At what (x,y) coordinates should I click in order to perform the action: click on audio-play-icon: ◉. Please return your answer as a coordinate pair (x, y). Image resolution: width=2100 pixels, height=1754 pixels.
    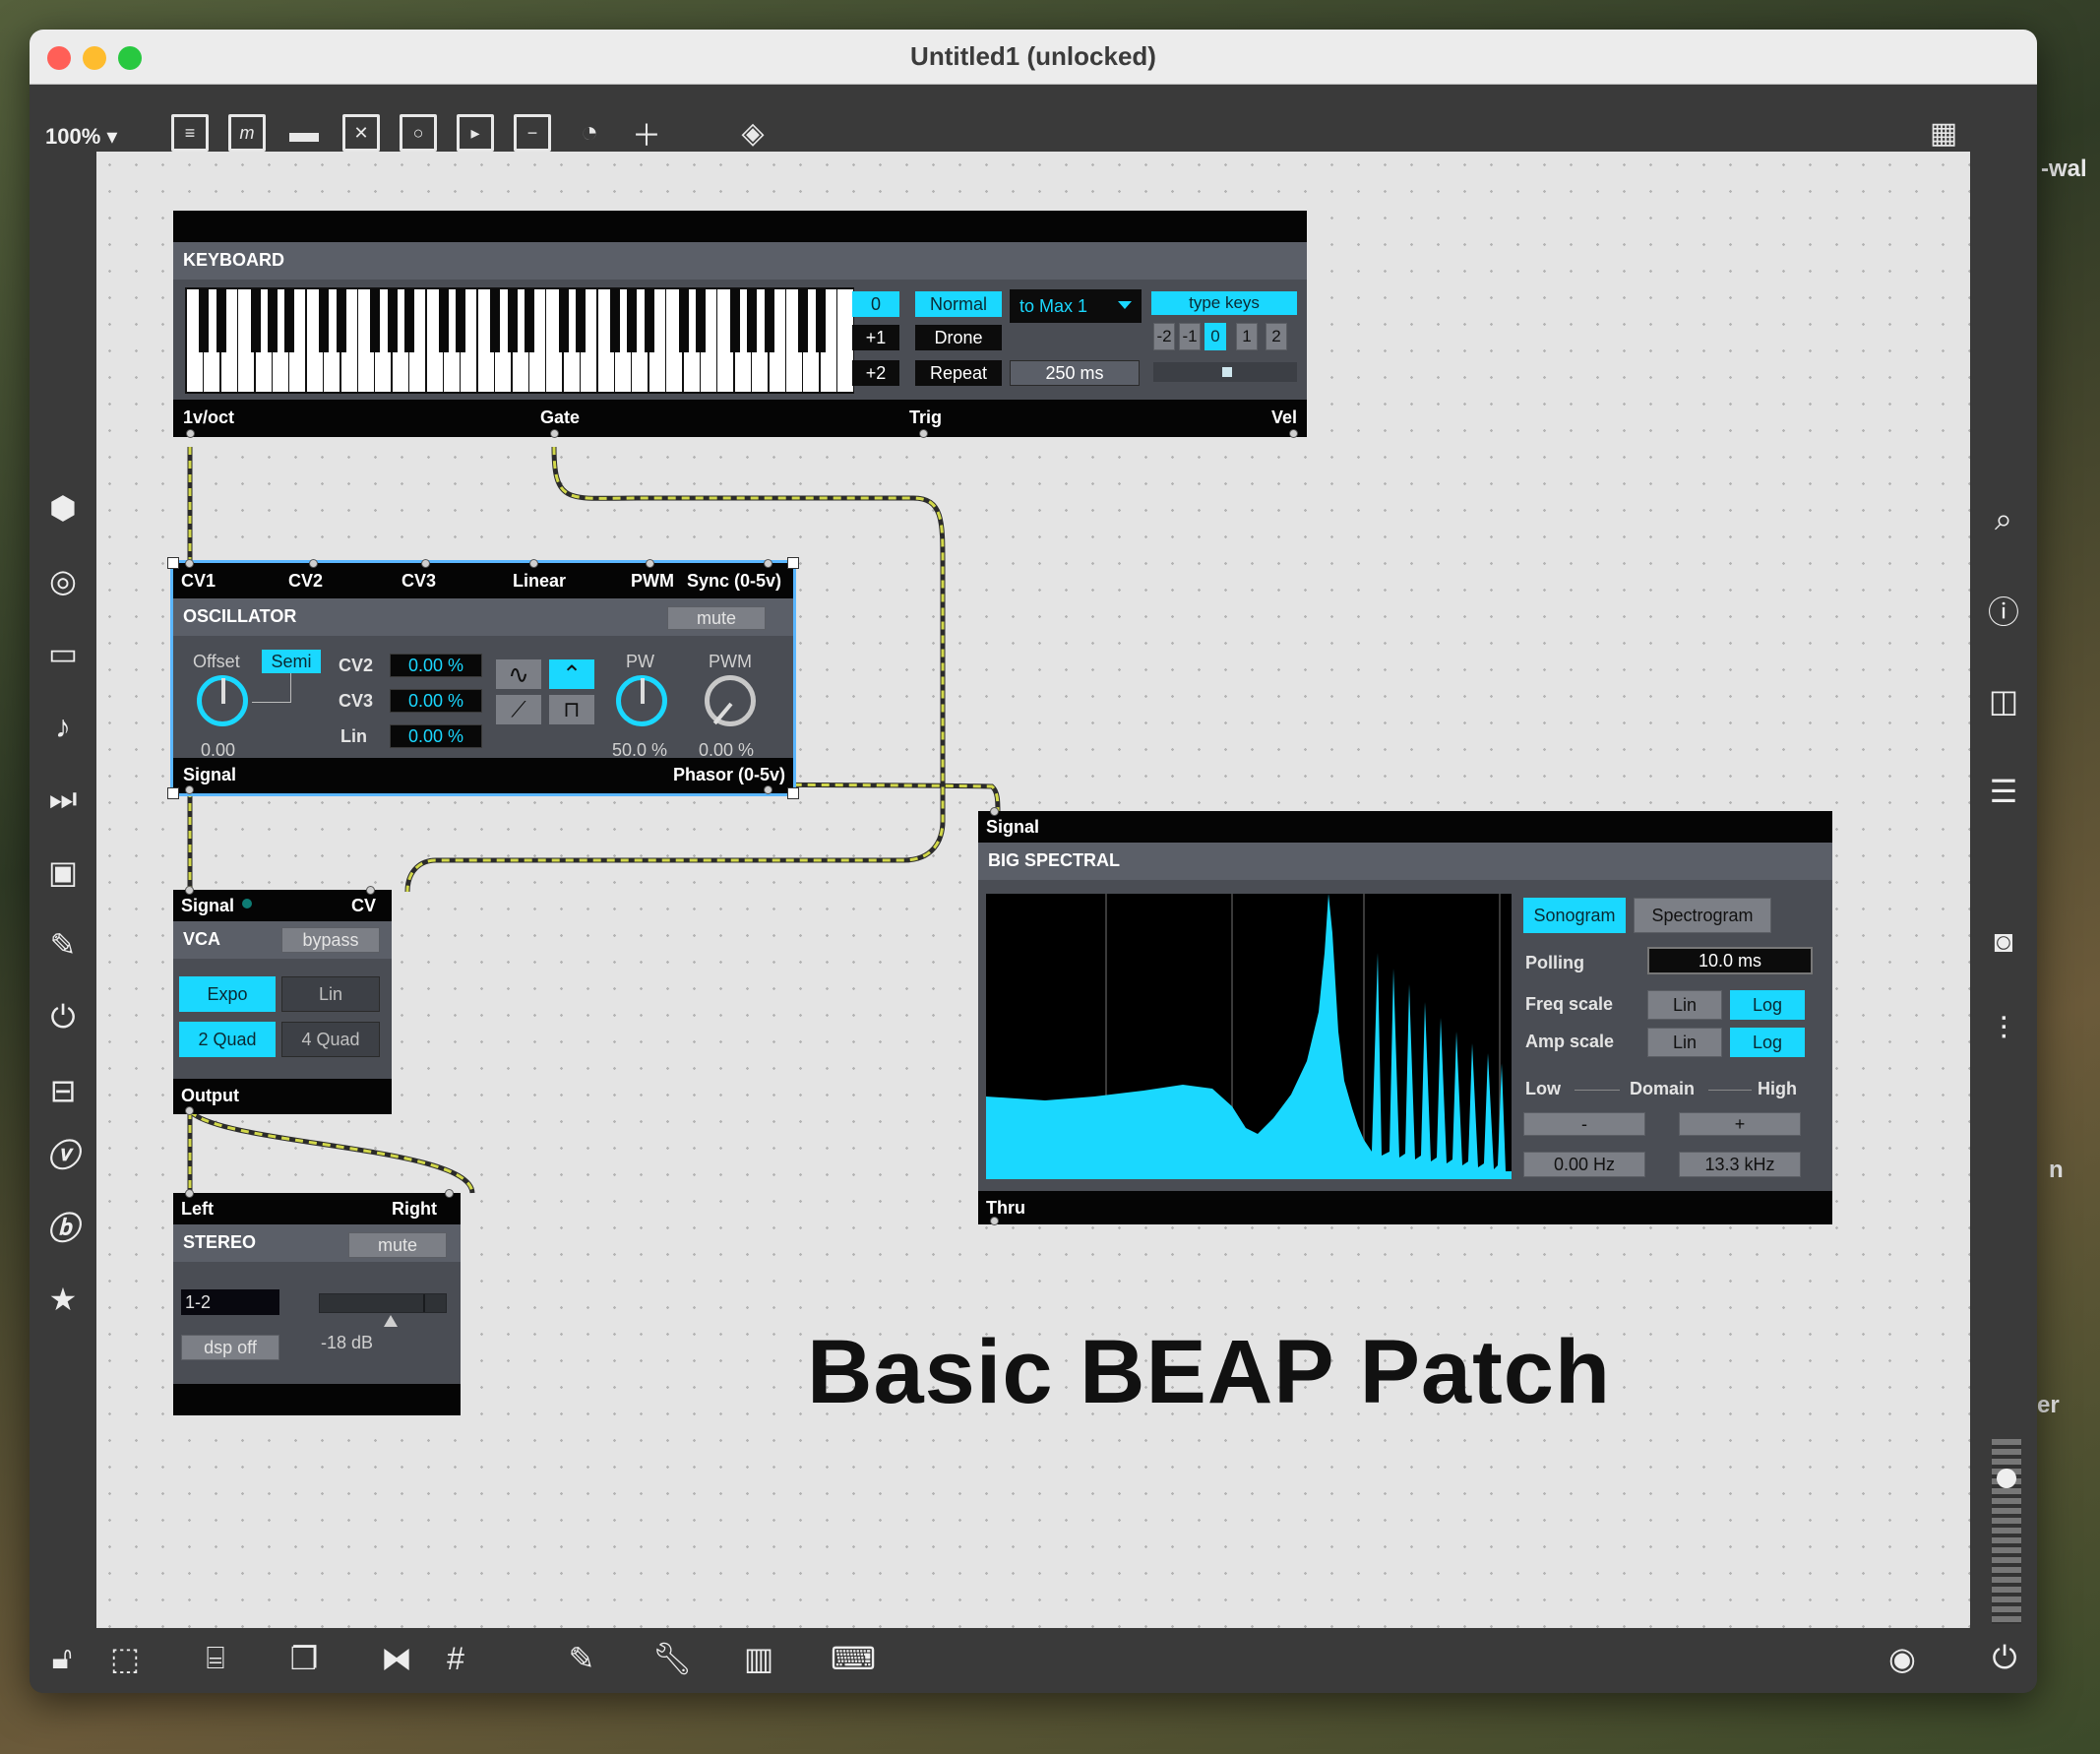
    Looking at the image, I should click on (1902, 1658).